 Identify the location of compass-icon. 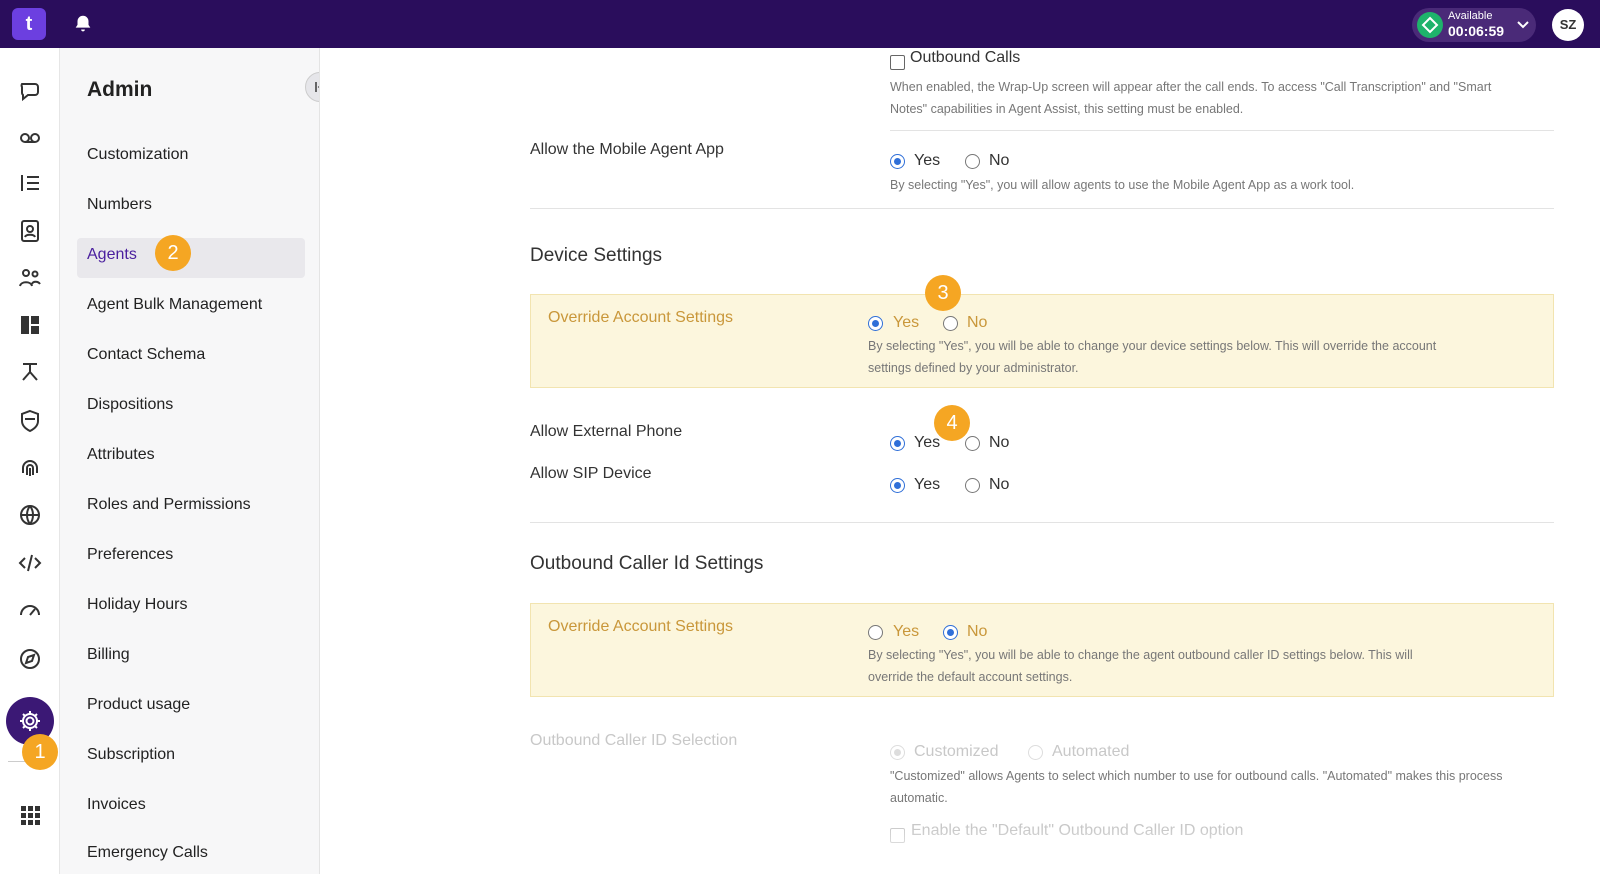
(30, 659).